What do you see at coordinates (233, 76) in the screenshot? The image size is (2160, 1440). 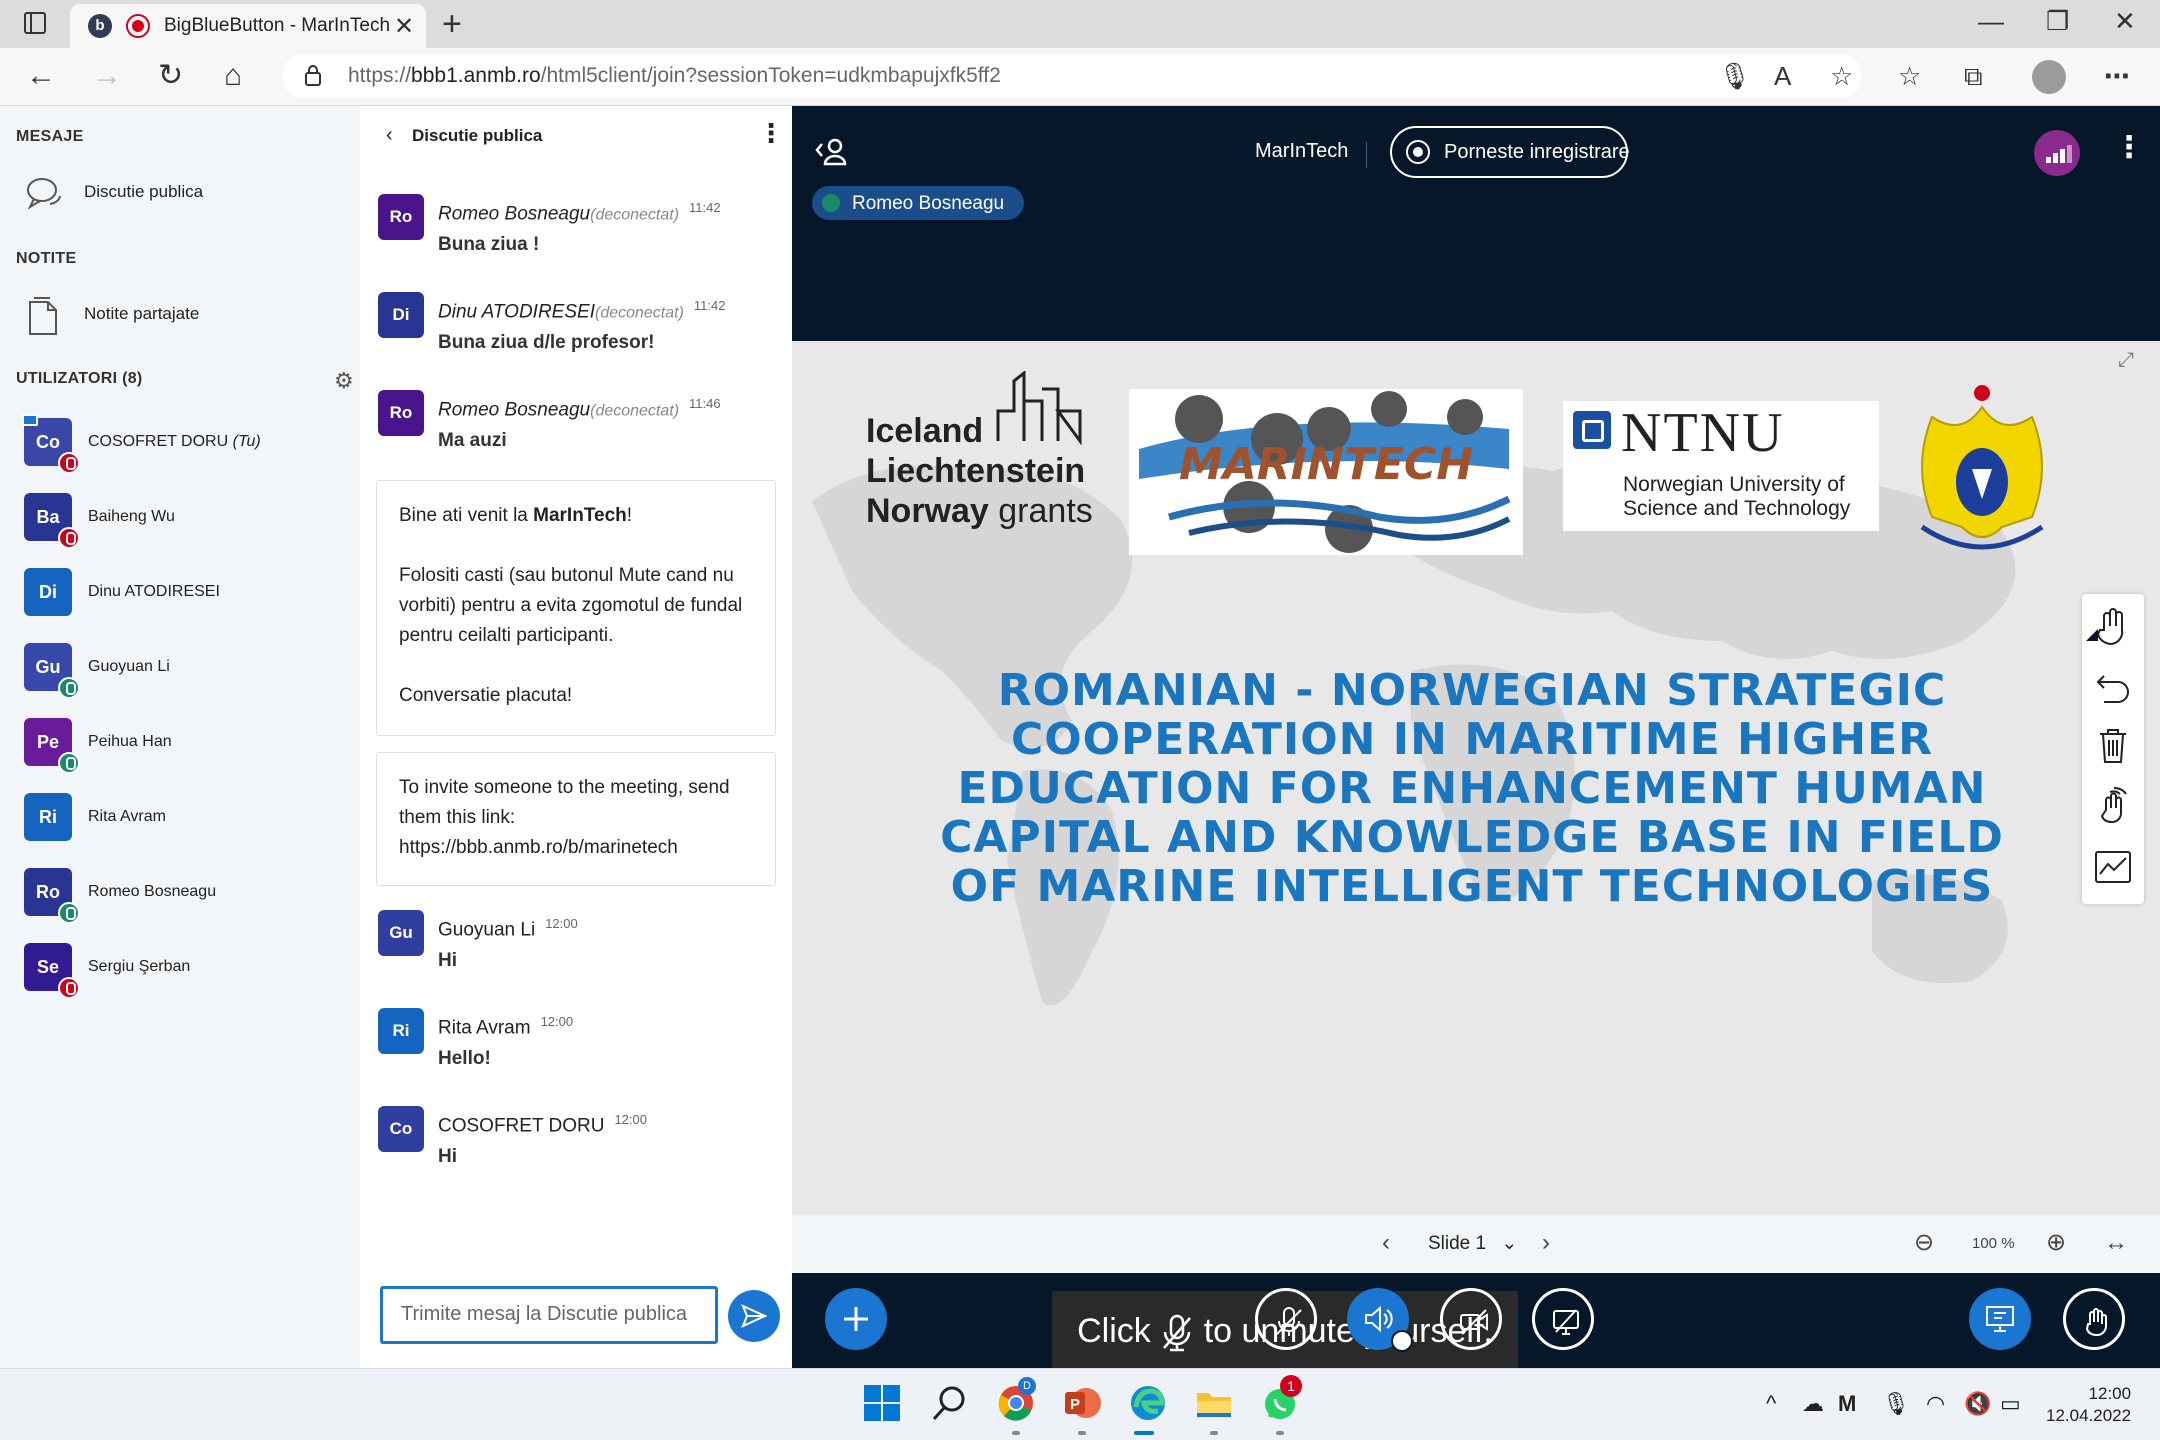 I see `home-icon: ⌂` at bounding box center [233, 76].